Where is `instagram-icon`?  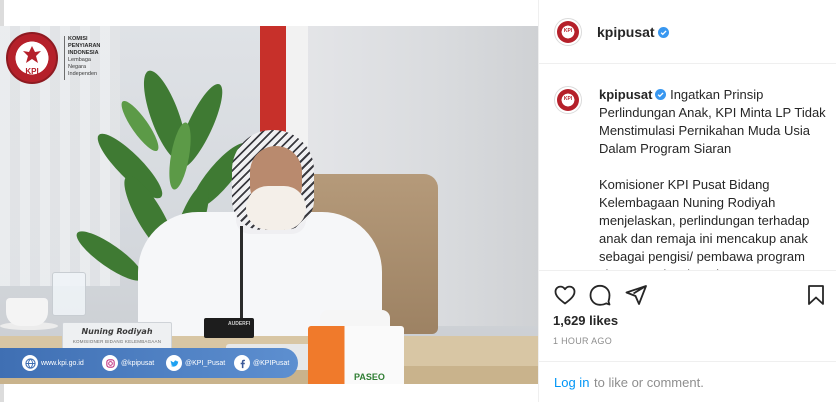 instagram-icon is located at coordinates (110, 363).